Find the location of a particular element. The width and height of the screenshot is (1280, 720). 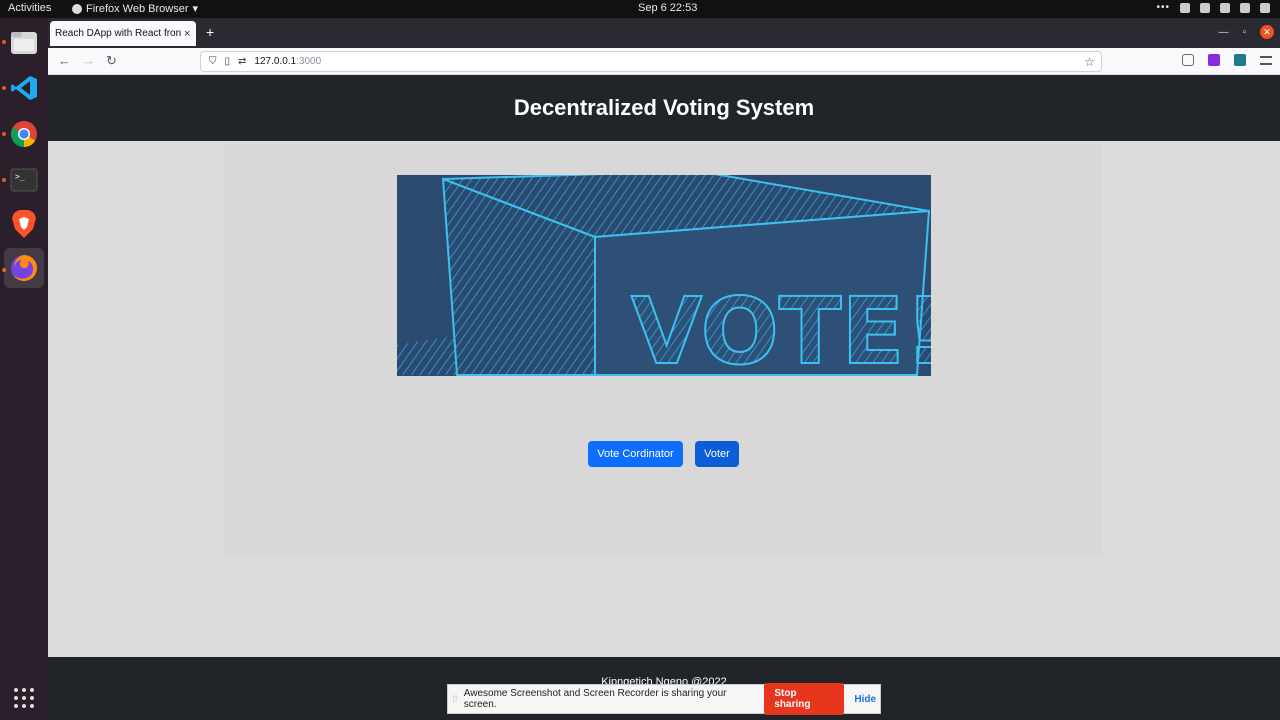

firefox-icon is located at coordinates (77, 8).